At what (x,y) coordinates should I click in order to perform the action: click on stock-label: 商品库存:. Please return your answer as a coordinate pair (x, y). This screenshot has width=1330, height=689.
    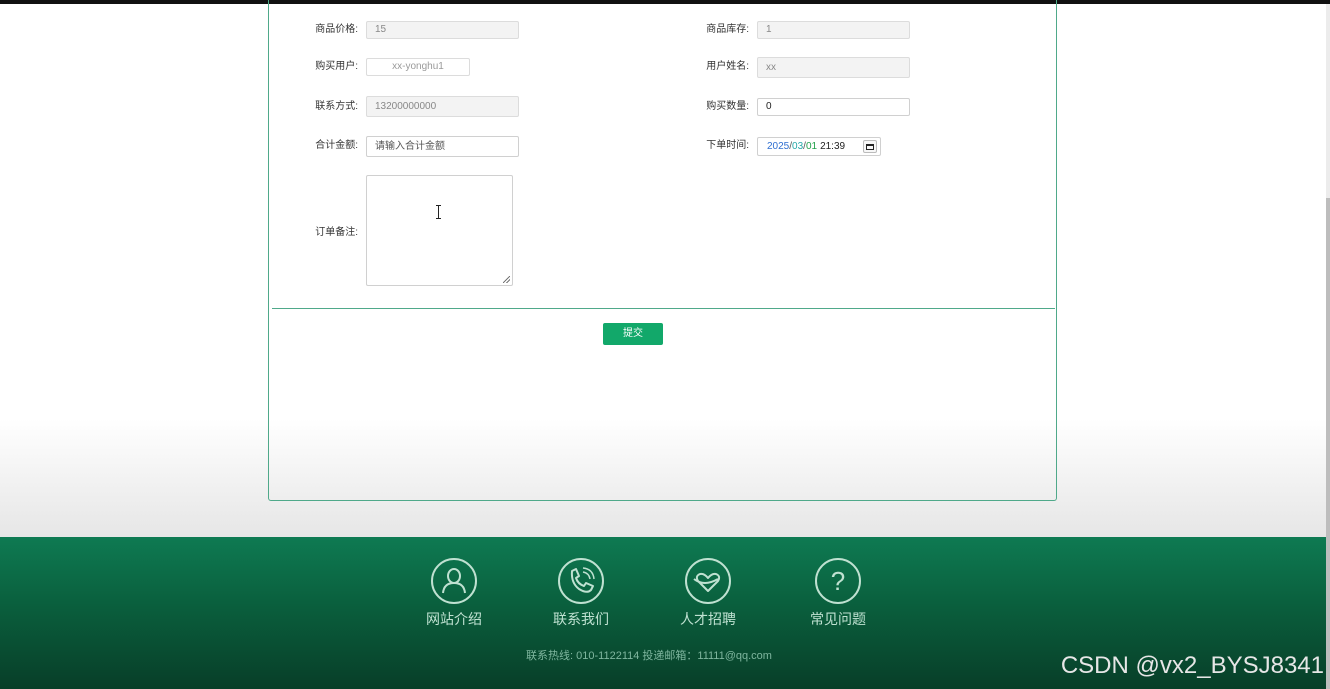
    Looking at the image, I should click on (727, 29).